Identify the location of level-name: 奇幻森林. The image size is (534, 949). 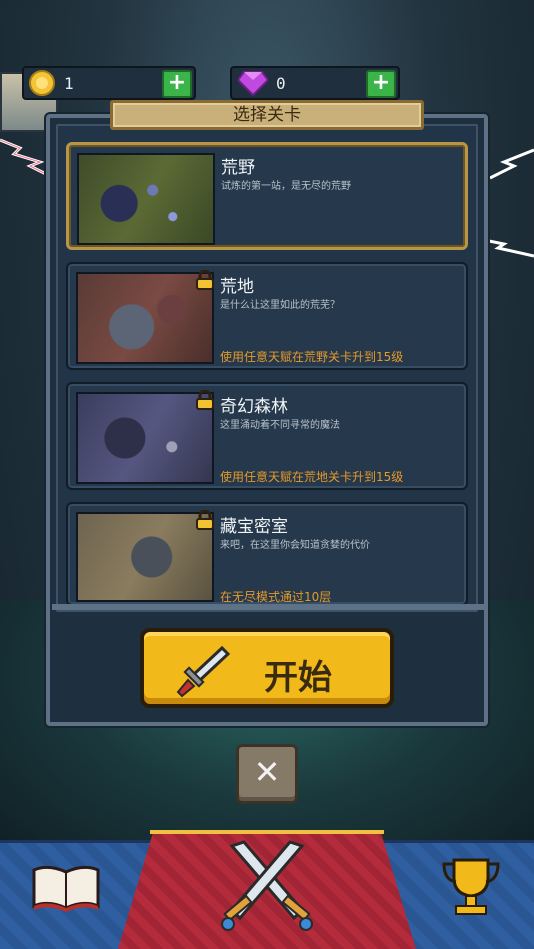
(254, 407).